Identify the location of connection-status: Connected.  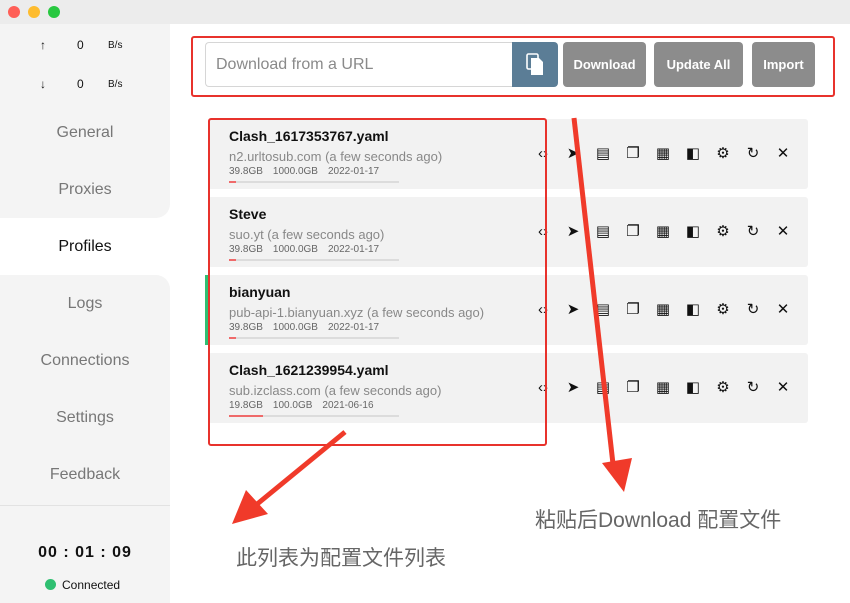
(82, 585).